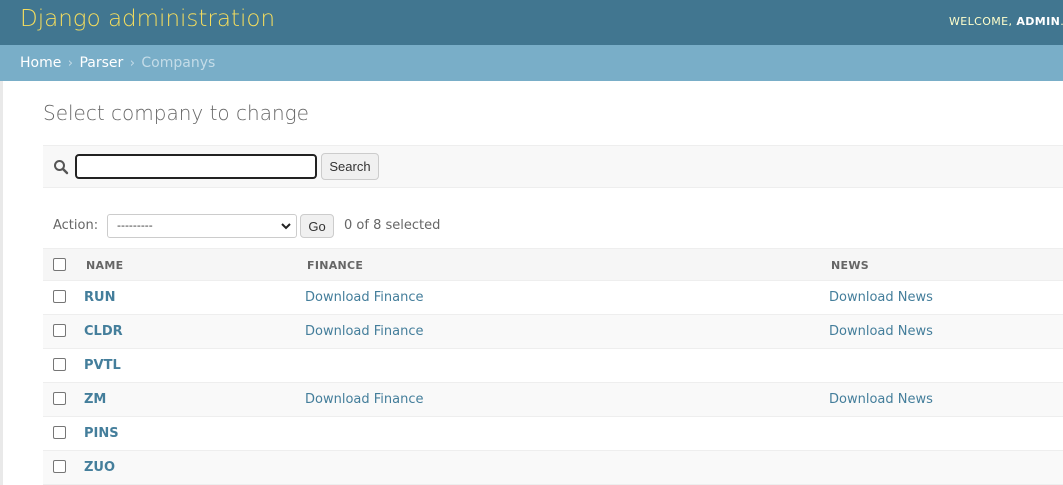  What do you see at coordinates (104, 265) in the screenshot?
I see `column-header-name: NAME` at bounding box center [104, 265].